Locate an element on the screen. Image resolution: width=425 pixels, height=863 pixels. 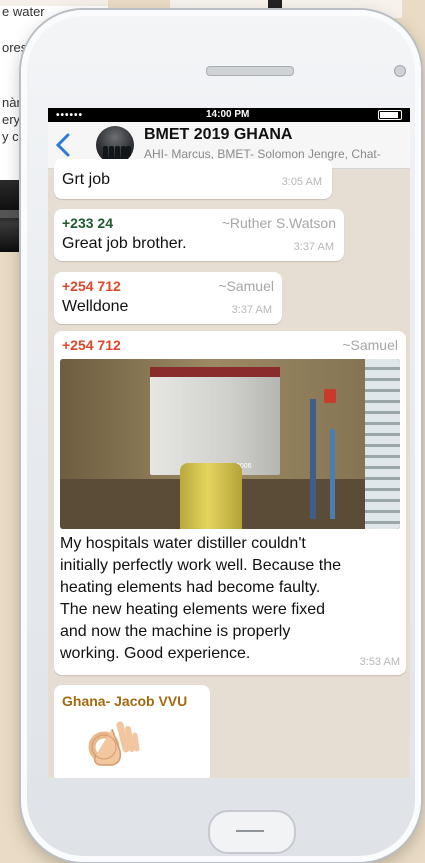
message-text: Welldone is located at coordinates (95, 306).